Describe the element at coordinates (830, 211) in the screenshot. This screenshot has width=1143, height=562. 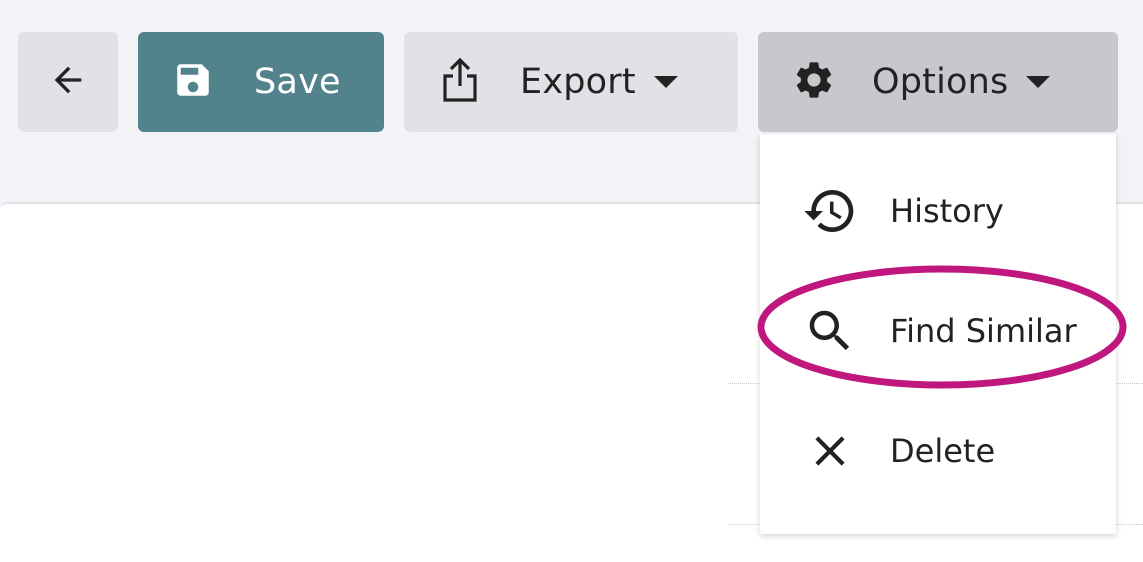
I see `history-icon` at that location.